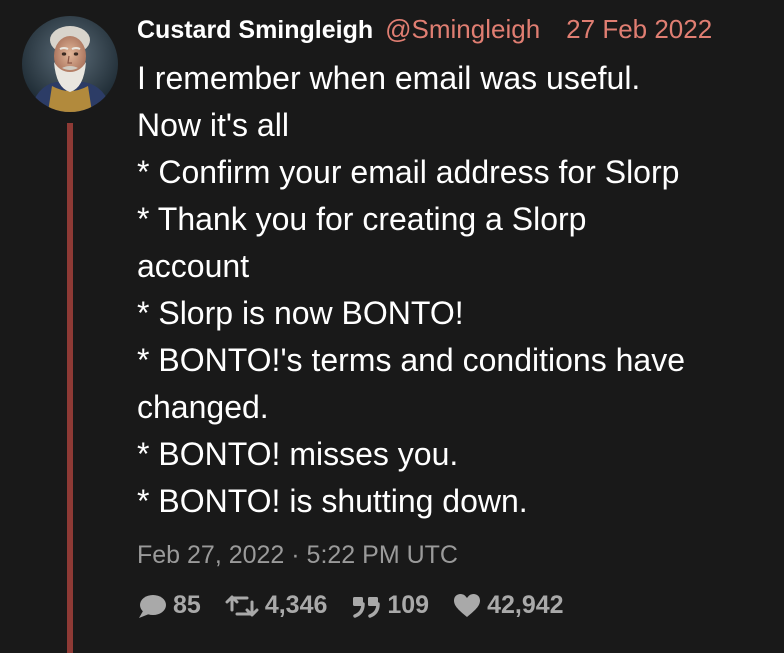  Describe the element at coordinates (332, 501) in the screenshot. I see `tweet-body-line: * BONTO! is shutting down.` at that location.